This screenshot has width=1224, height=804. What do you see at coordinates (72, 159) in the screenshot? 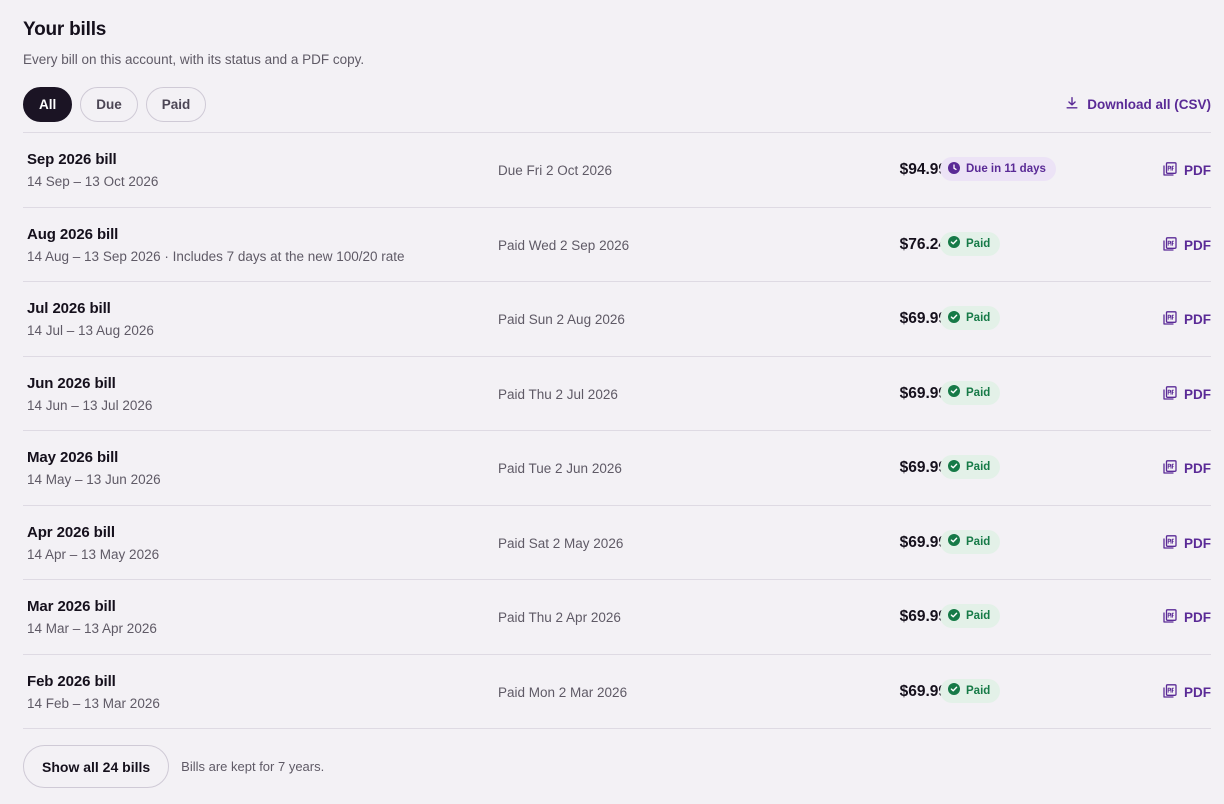
I see `bill-name: Sep 2026 bill` at bounding box center [72, 159].